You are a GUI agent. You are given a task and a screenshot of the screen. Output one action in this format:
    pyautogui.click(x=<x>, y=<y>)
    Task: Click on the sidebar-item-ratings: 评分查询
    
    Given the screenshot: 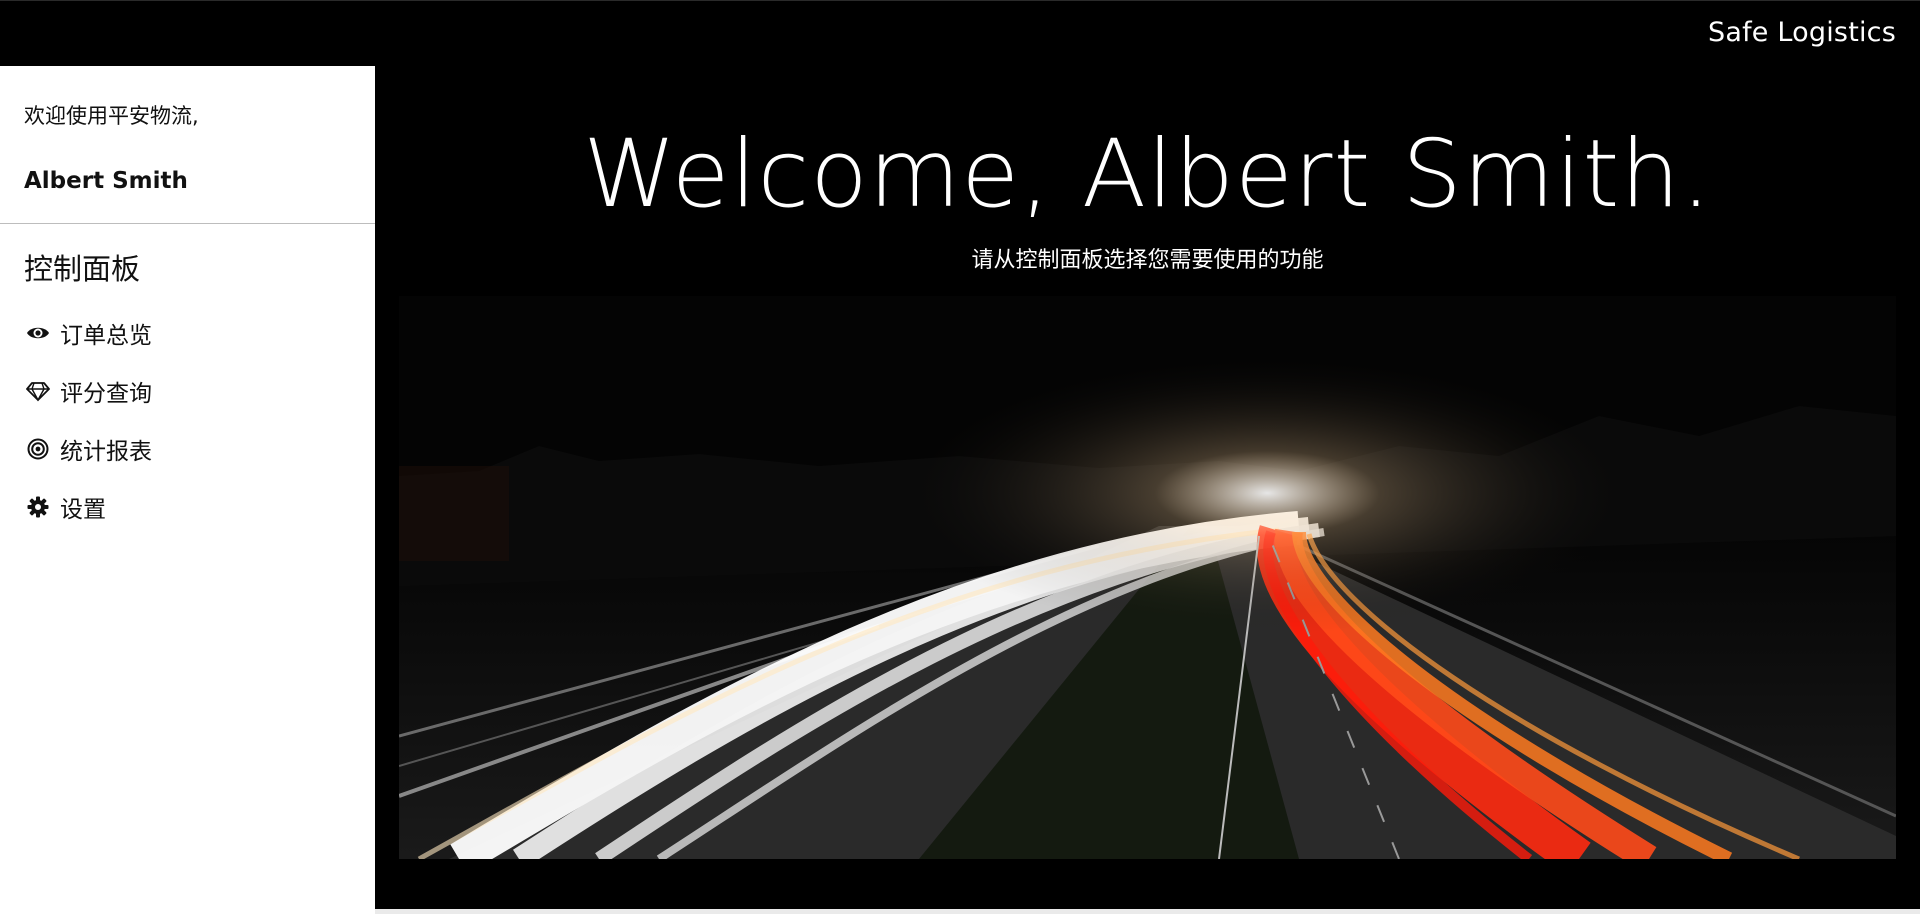 What is the action you would take?
    pyautogui.click(x=187, y=391)
    